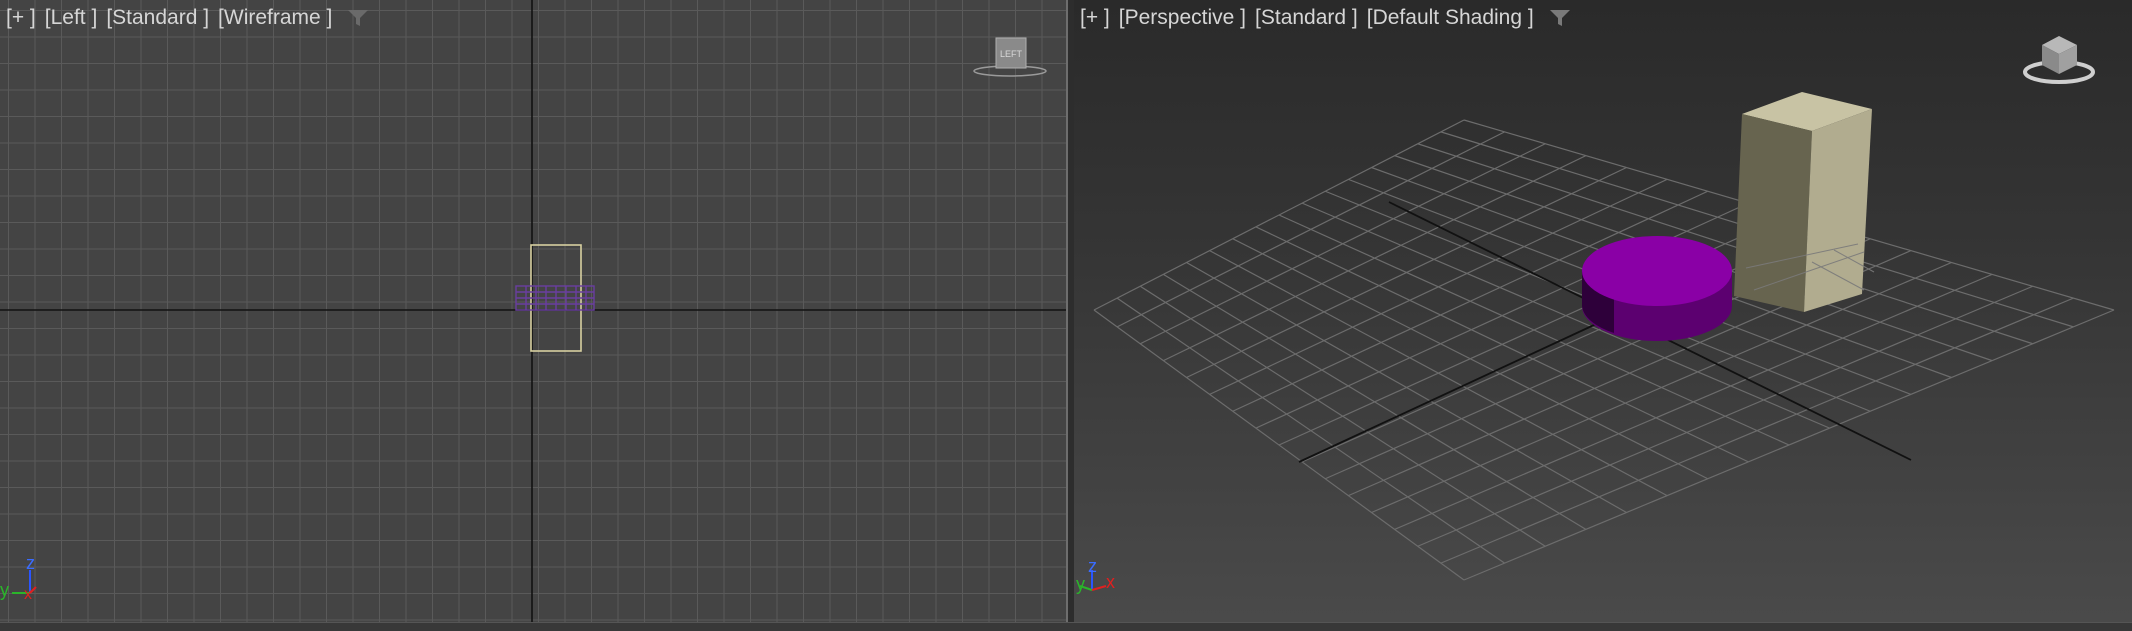 This screenshot has height=631, width=2132. I want to click on viewcube: LEFT, so click(1010, 57).